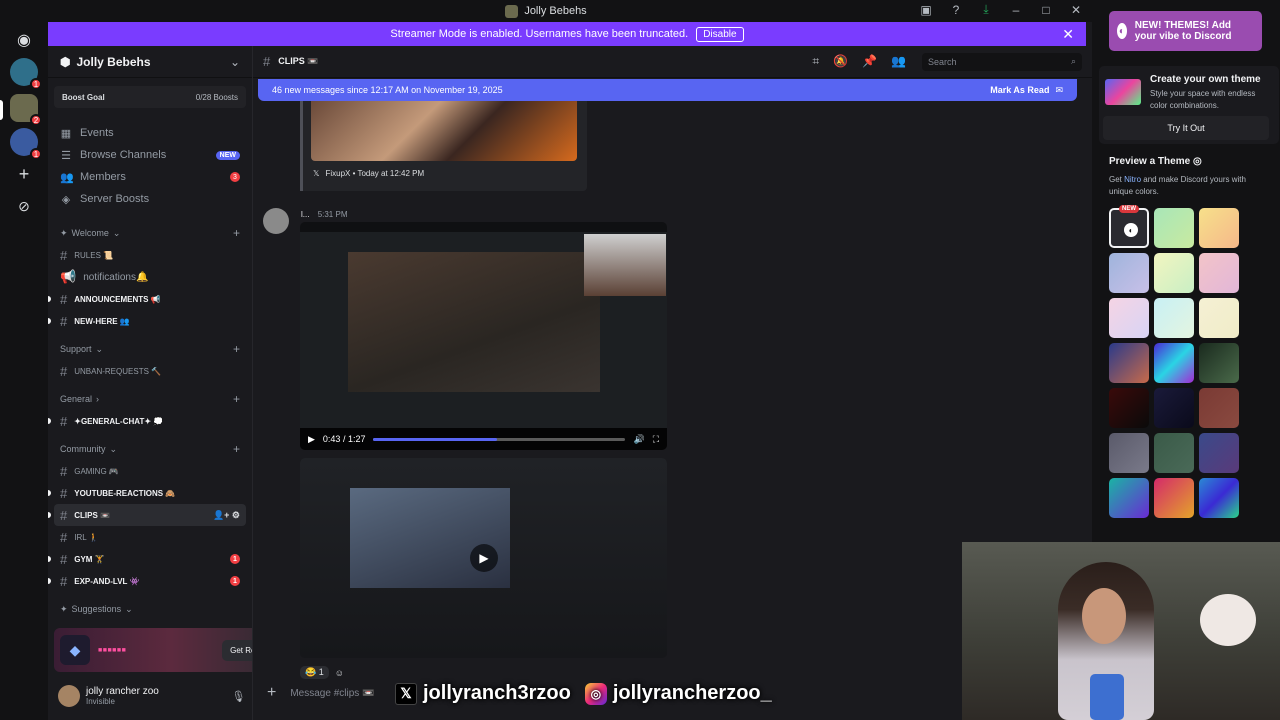 Image resolution: width=1280 pixels, height=720 pixels. I want to click on nav-server-boosts: ◈ Server Boosts, so click(150, 199).